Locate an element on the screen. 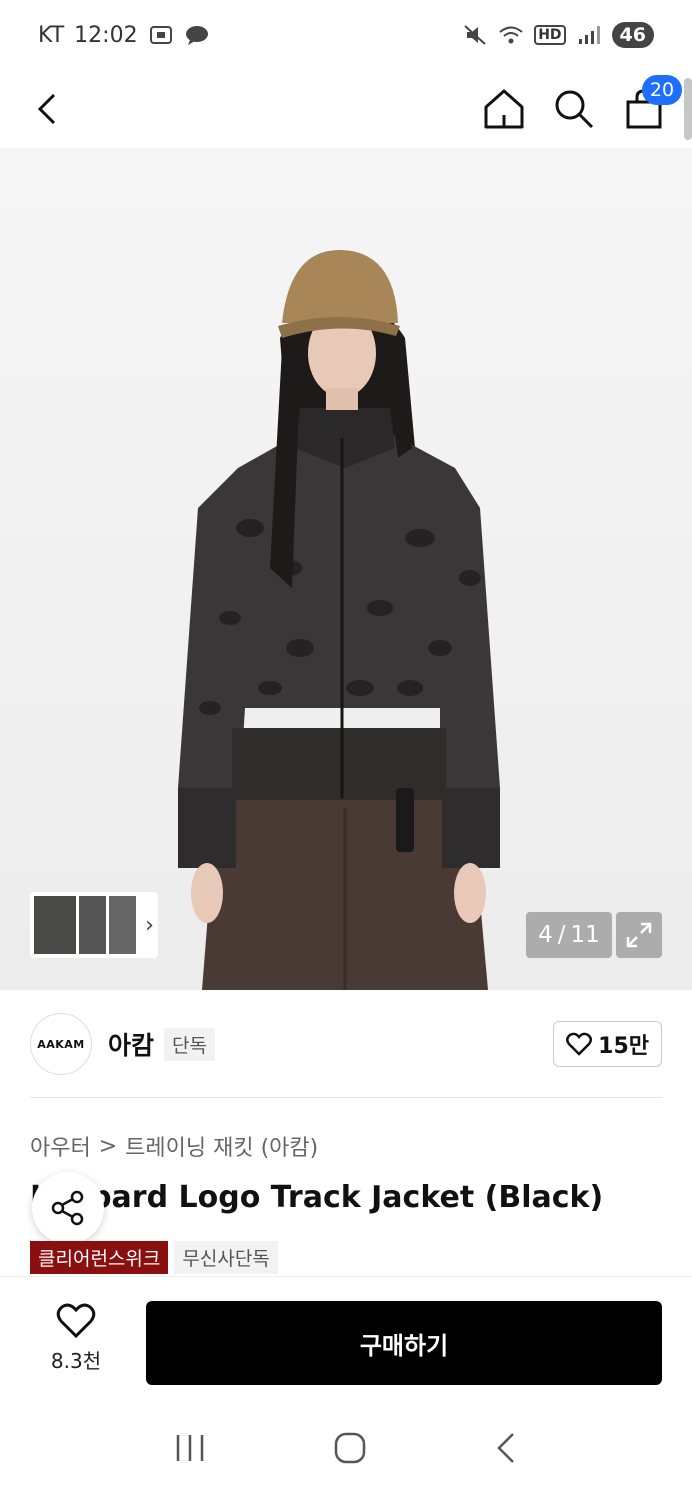 The image size is (692, 1500). home-nav-button is located at coordinates (350, 1450).